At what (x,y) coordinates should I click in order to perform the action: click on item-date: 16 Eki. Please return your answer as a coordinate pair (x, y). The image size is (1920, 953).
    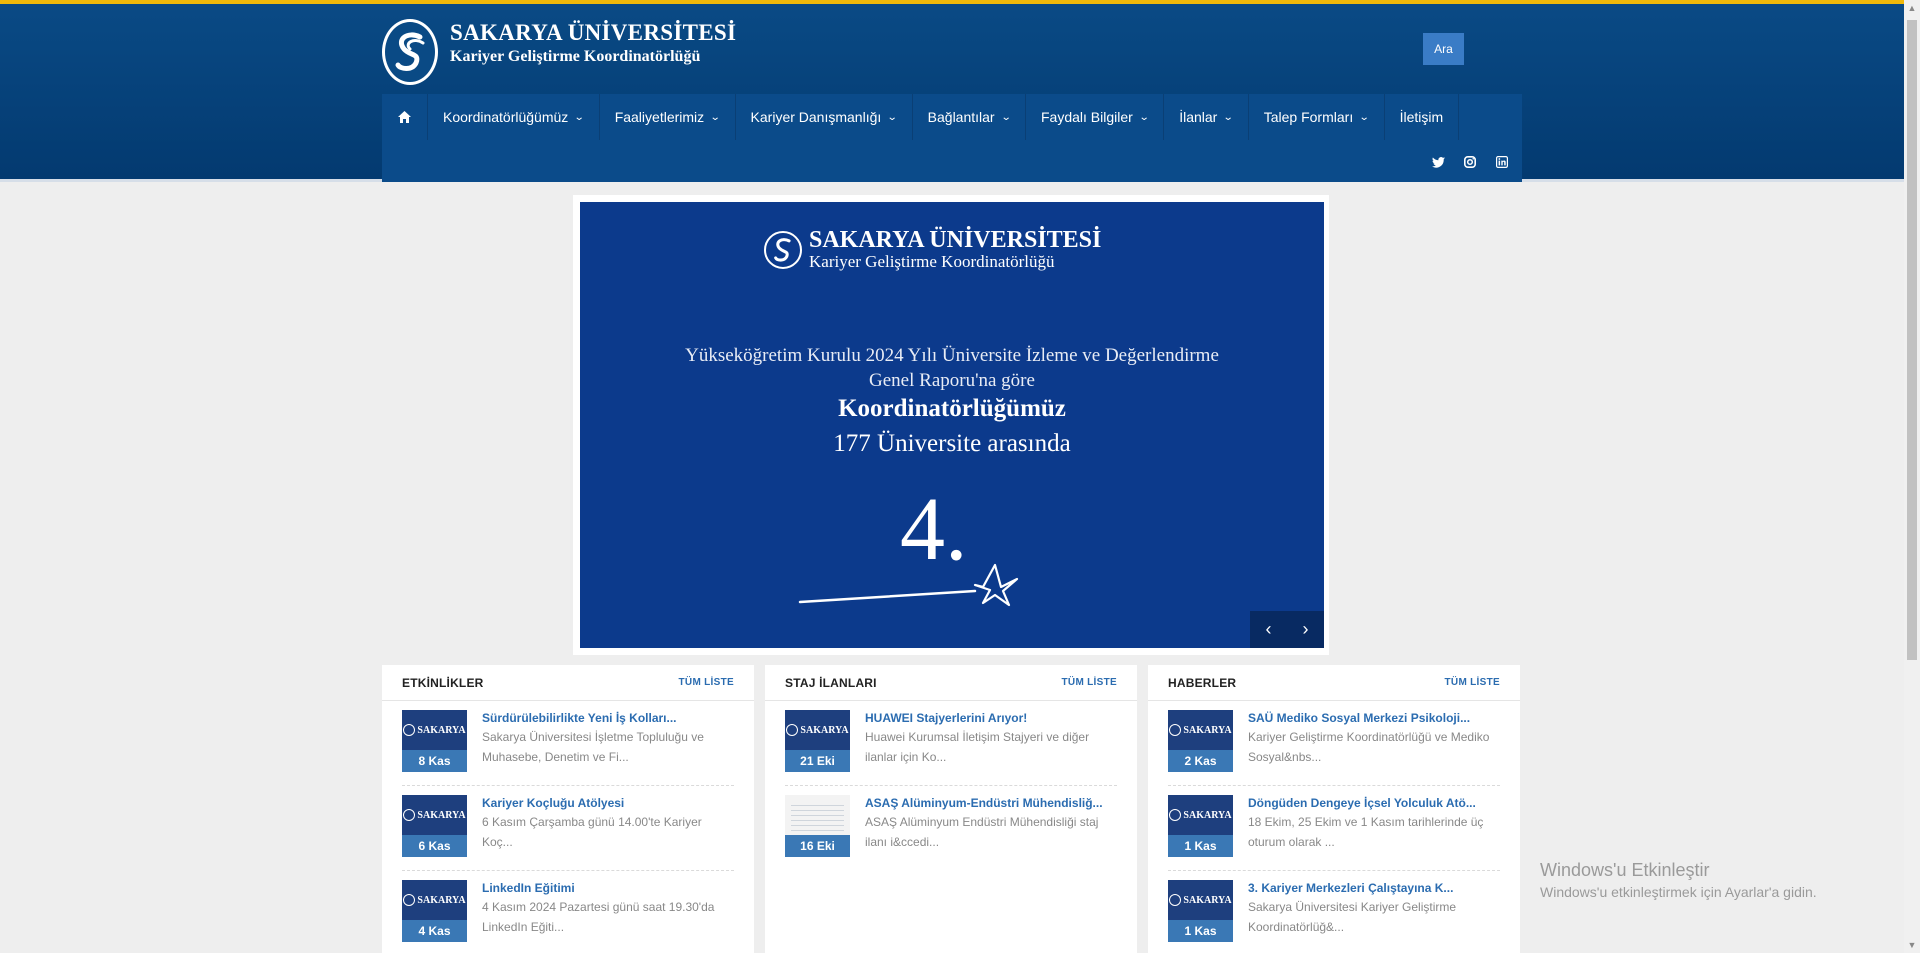
    Looking at the image, I should click on (817, 846).